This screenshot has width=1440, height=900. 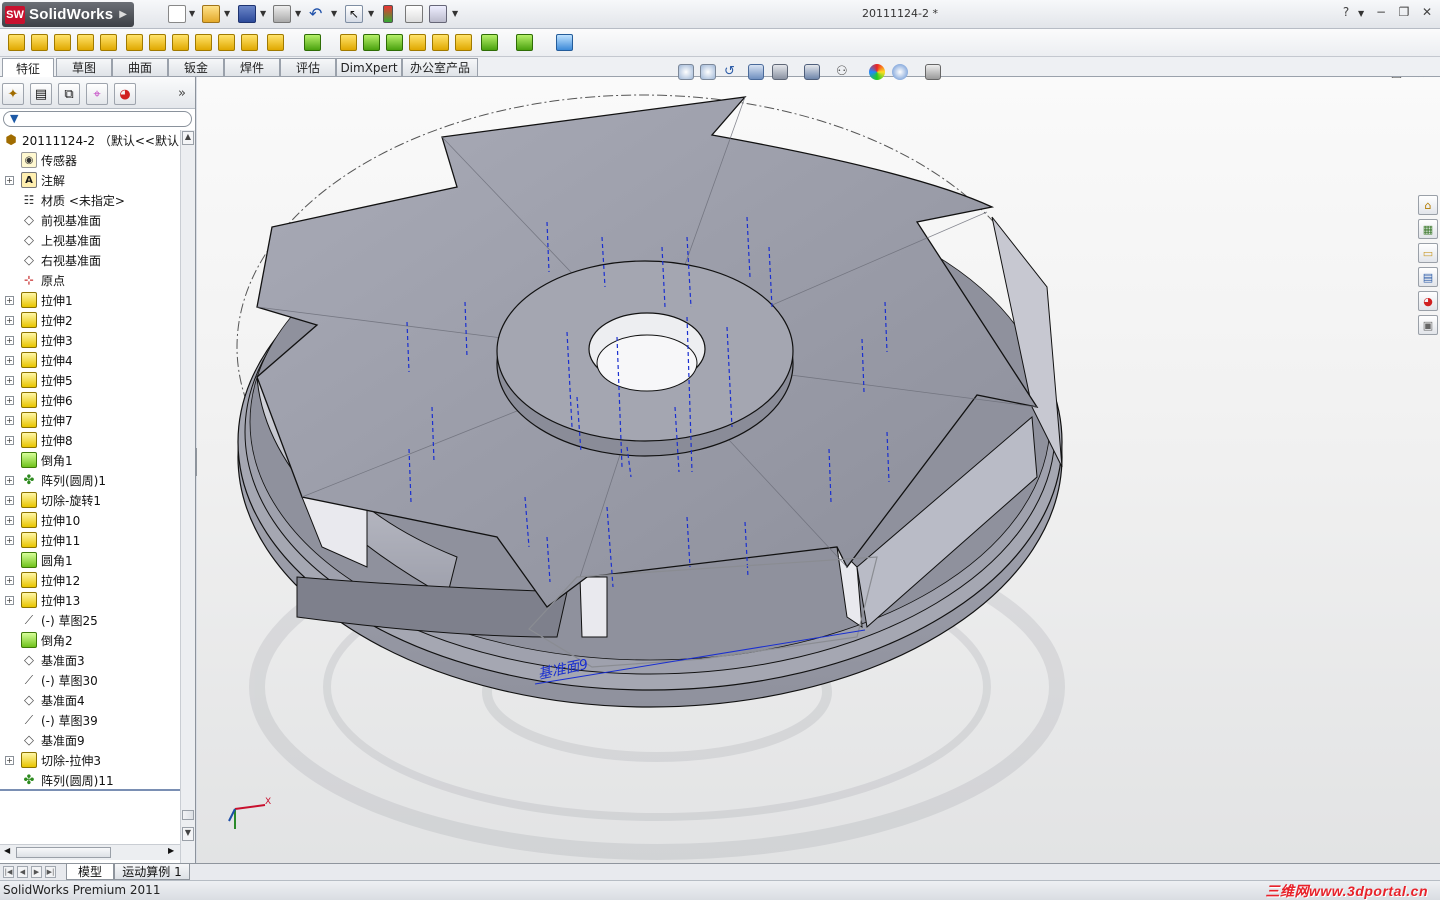 I want to click on tree-item: ☷ 材质 <未指定>, so click(x=90, y=200).